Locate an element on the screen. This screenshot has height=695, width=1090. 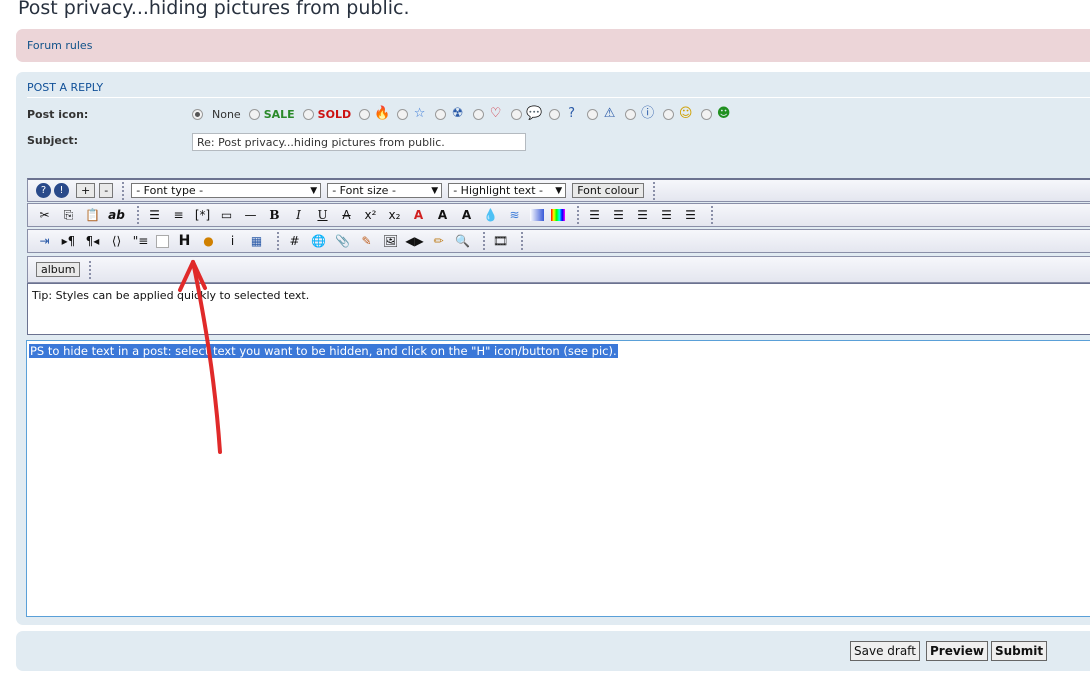
font-shadow-icon: A is located at coordinates (442, 215).